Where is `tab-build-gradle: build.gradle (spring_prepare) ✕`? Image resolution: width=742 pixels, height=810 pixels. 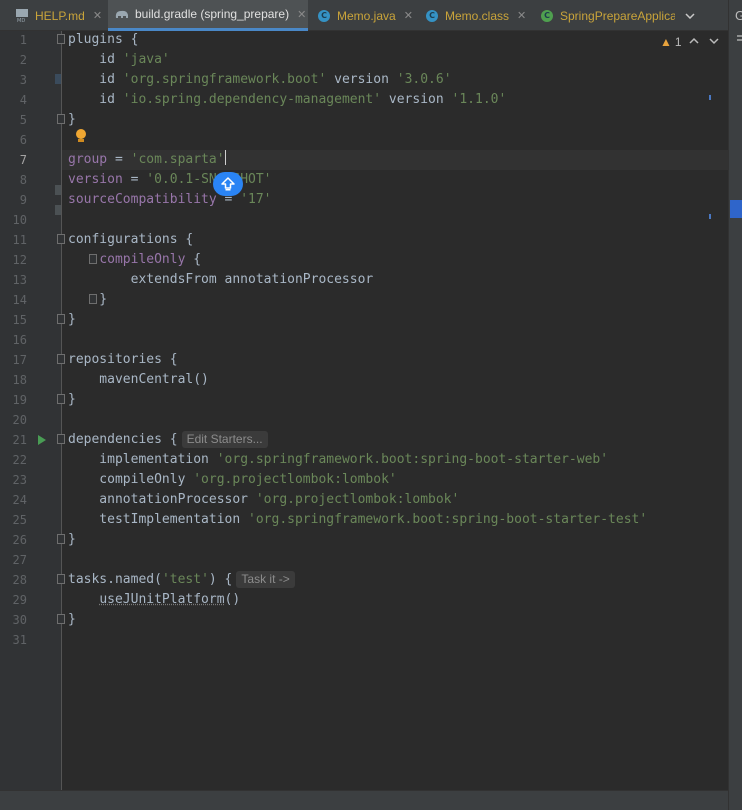
tab-build-gradle: build.gradle (spring_prepare) ✕ is located at coordinates (208, 15).